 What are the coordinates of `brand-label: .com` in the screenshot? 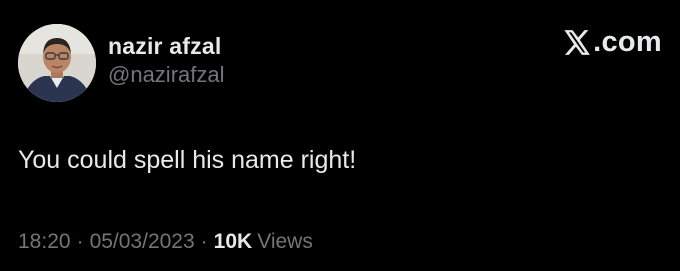 It's located at (613, 42).